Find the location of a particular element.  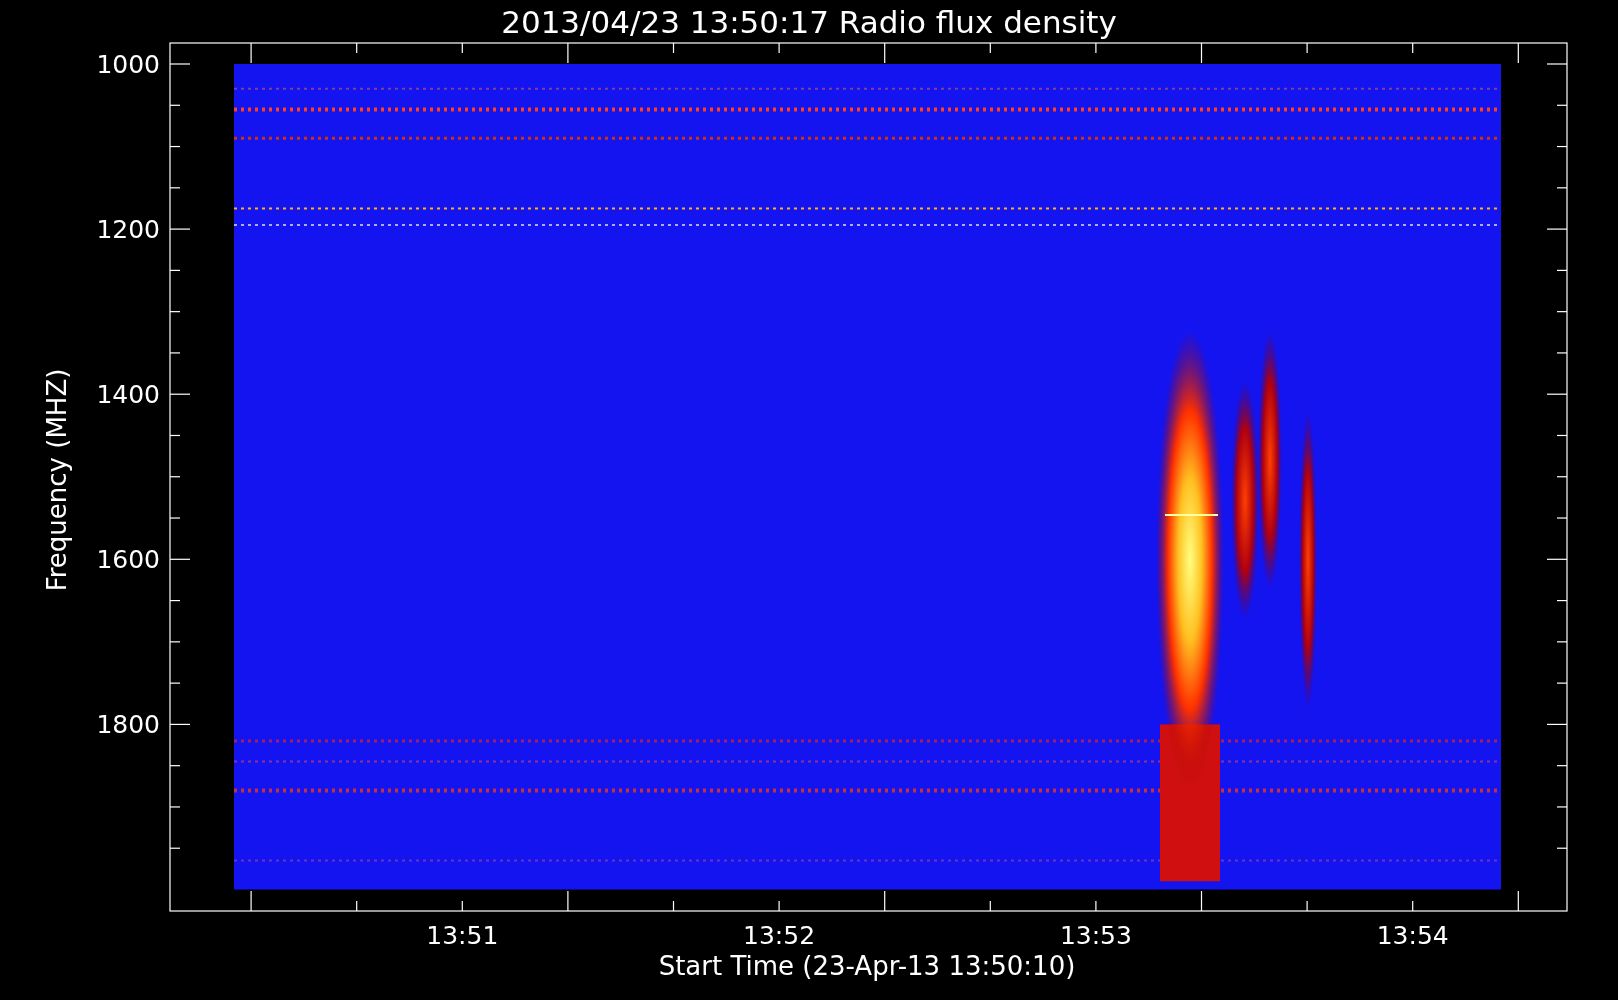

y-tick-label: 1600 is located at coordinates (128, 560).